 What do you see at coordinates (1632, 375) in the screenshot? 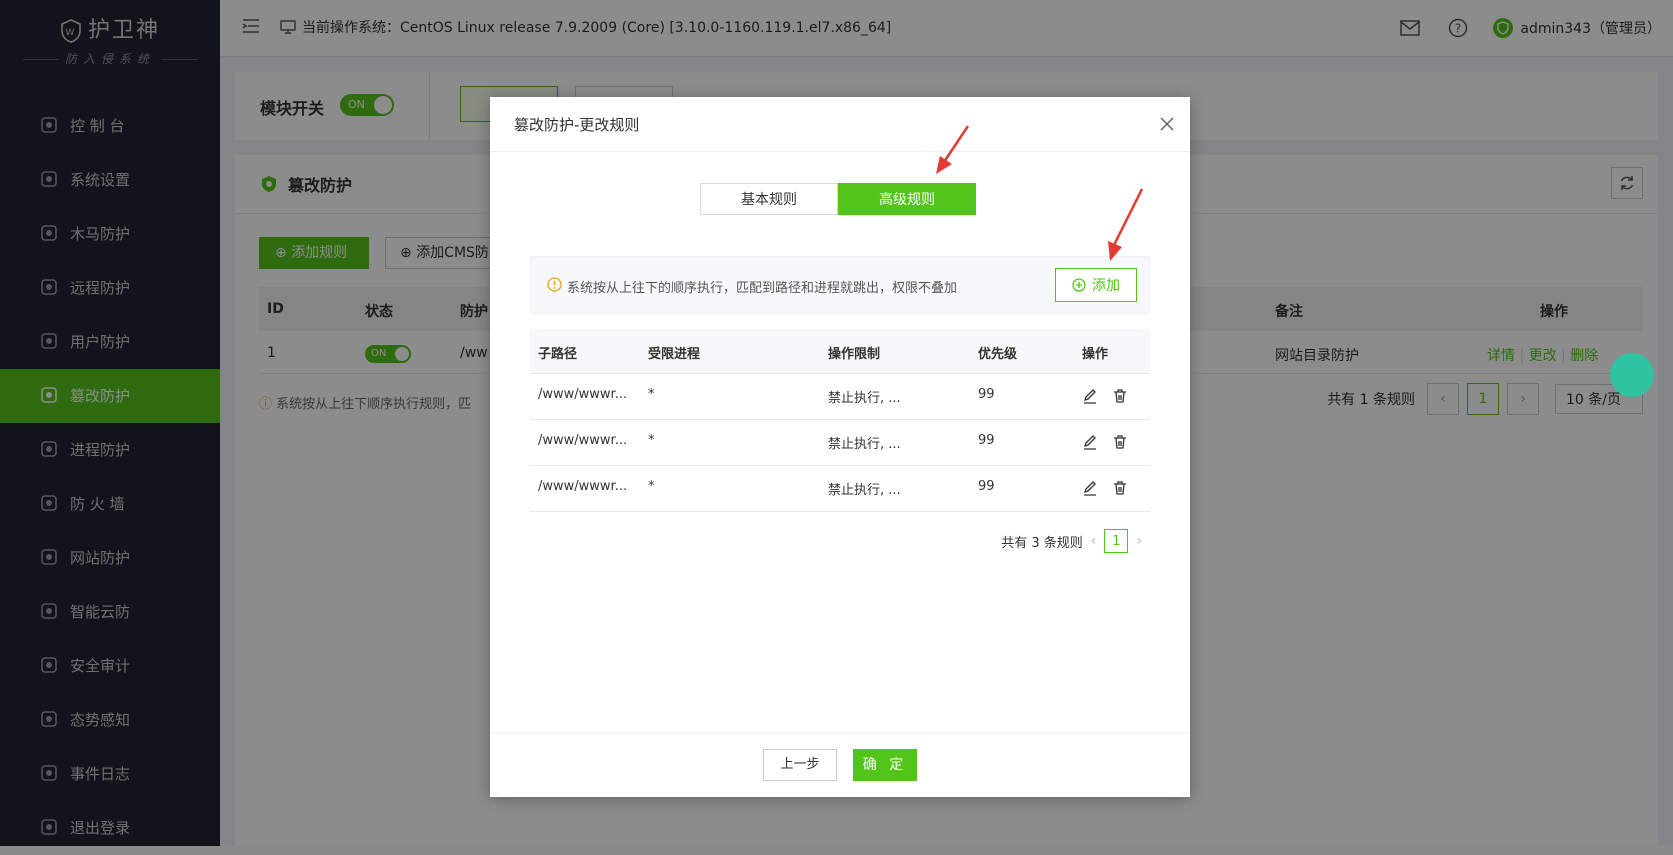
I see `chat-widget` at bounding box center [1632, 375].